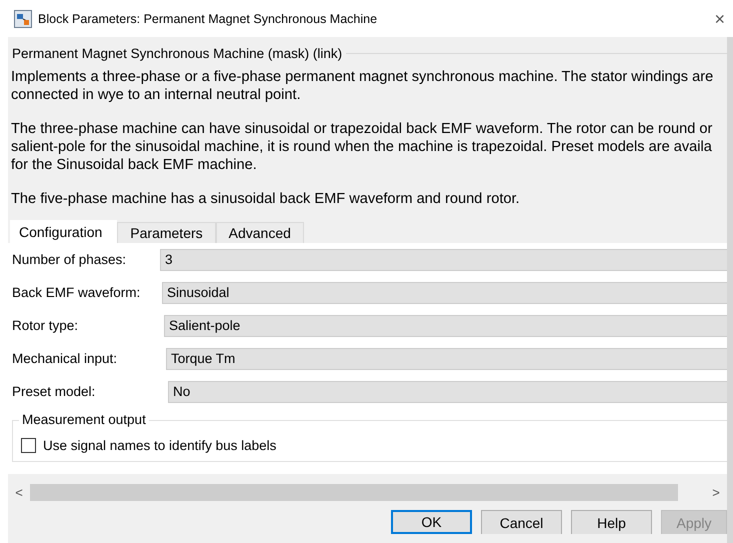 The height and width of the screenshot is (543, 733). What do you see at coordinates (76, 292) in the screenshot?
I see `parameter-label: Back EMF waveform:` at bounding box center [76, 292].